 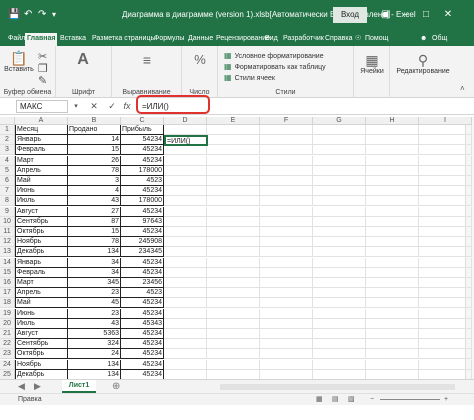 What do you see at coordinates (7, 293) in the screenshot?
I see `row-header: 17` at bounding box center [7, 293].